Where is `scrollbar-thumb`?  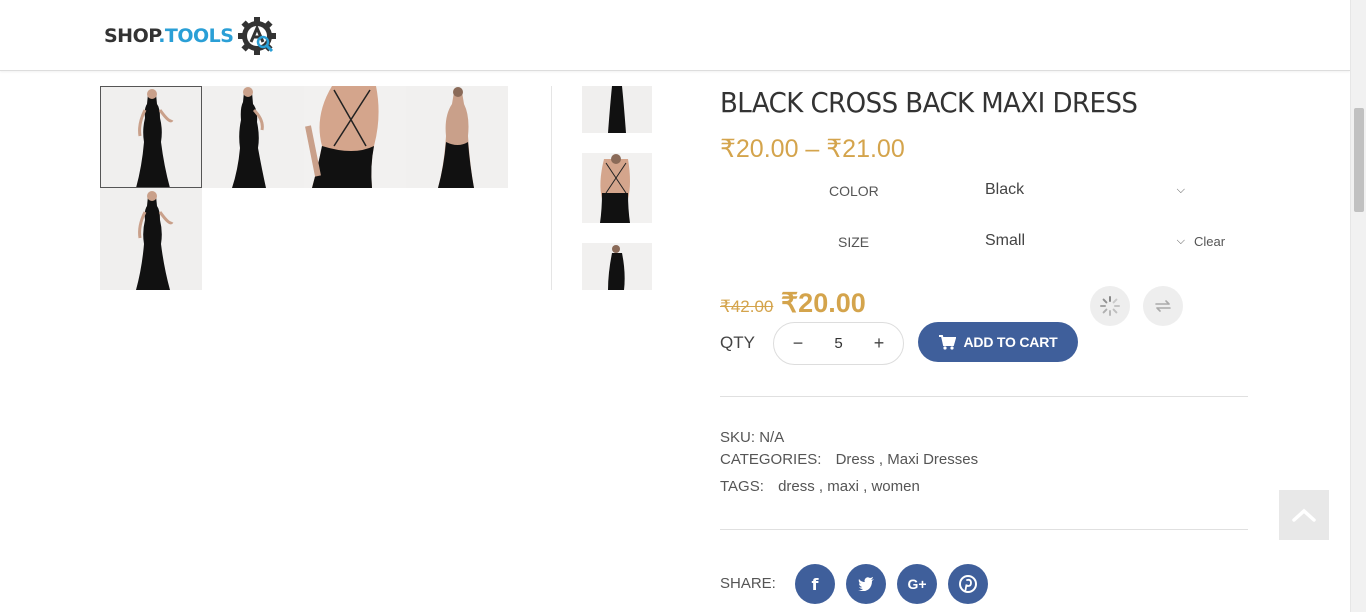
scrollbar-thumb is located at coordinates (1359, 160).